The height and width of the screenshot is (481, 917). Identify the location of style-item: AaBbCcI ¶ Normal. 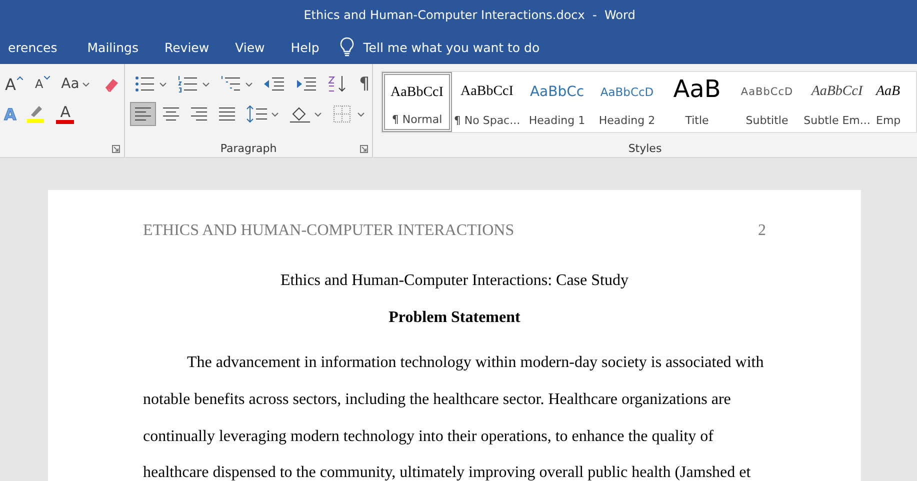
(417, 102).